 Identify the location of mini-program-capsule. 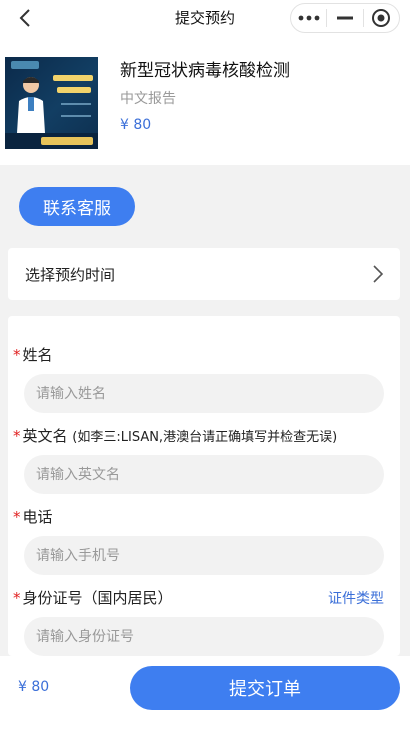
(345, 18).